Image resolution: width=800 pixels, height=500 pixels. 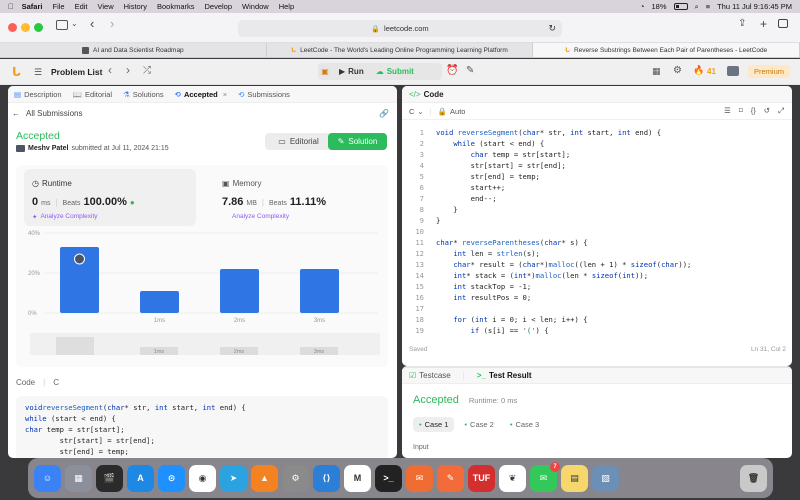 I want to click on tab-editorial: 📖 Editorial, so click(x=92, y=94).